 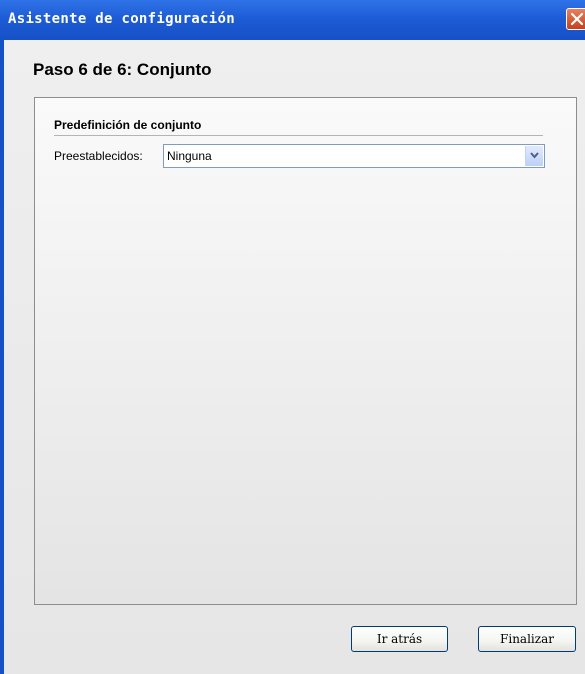 I want to click on group-divider, so click(x=298, y=135).